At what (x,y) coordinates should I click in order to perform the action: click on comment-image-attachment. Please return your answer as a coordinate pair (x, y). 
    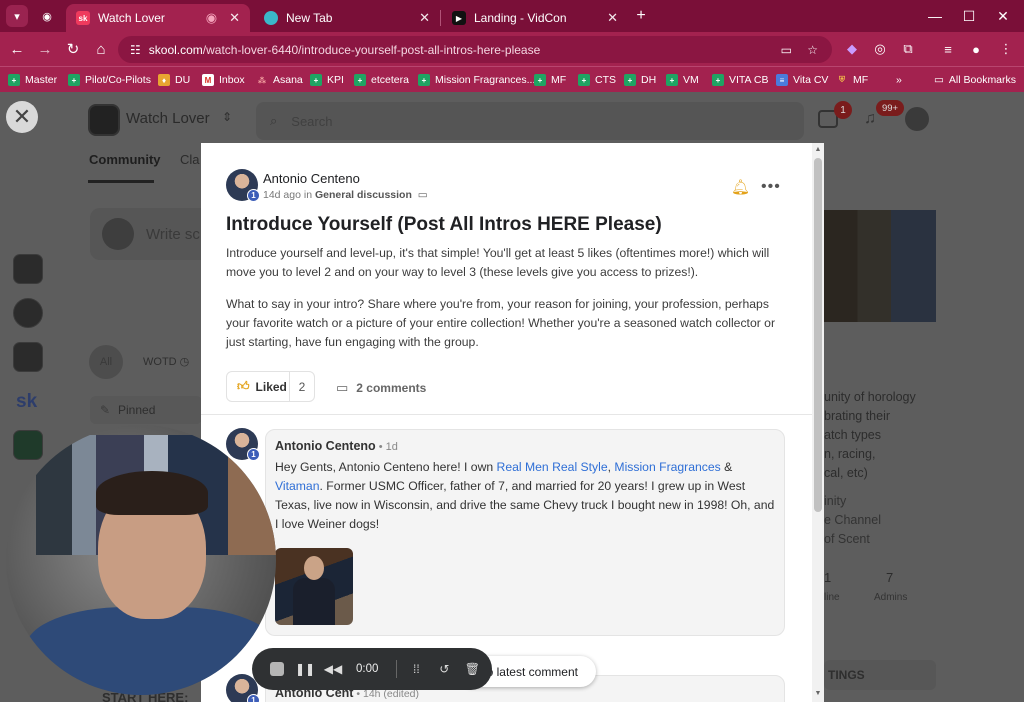
    Looking at the image, I should click on (314, 586).